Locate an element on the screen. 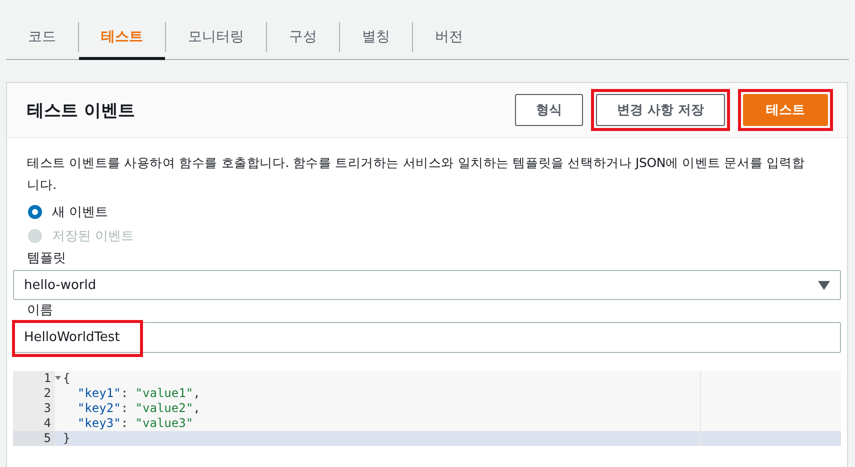  radio-label: 새 이벤트 is located at coordinates (80, 212).